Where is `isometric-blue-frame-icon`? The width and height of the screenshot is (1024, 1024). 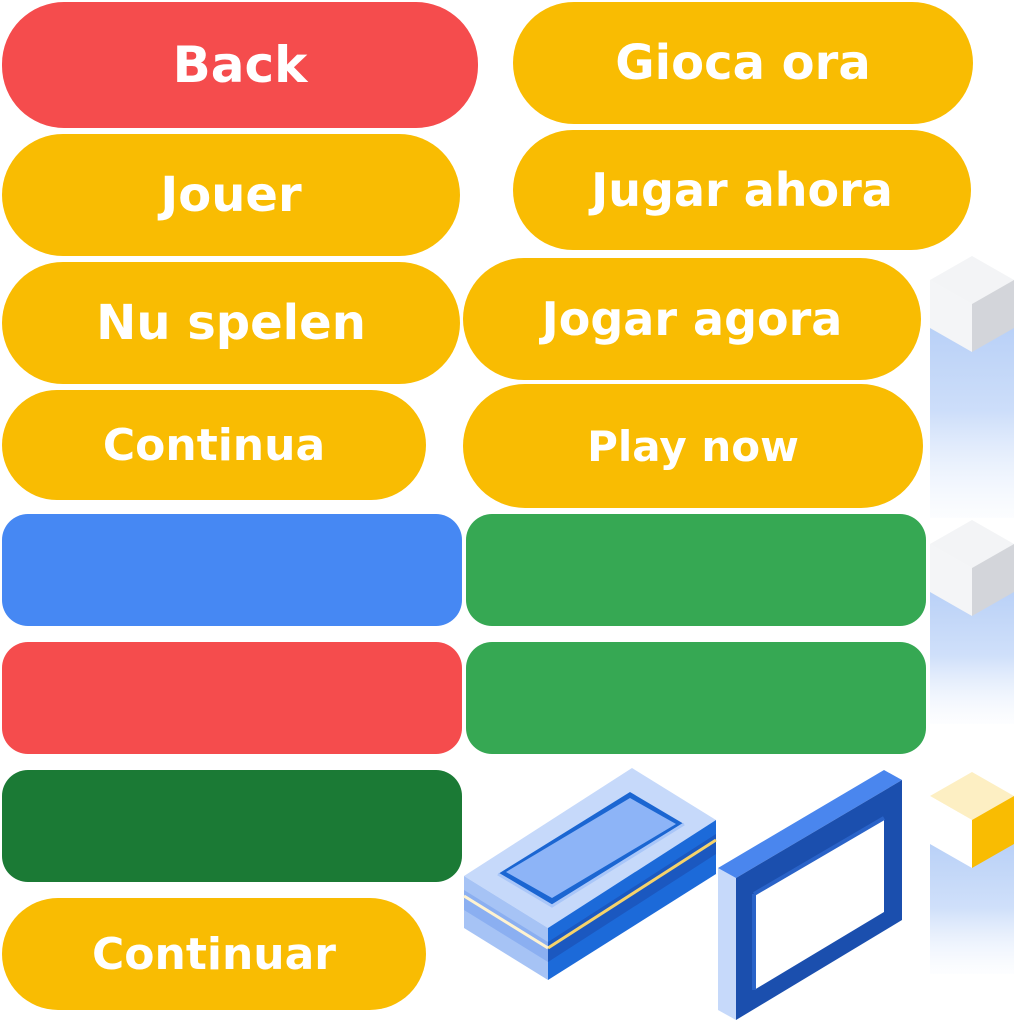 isometric-blue-frame-icon is located at coordinates (810, 894).